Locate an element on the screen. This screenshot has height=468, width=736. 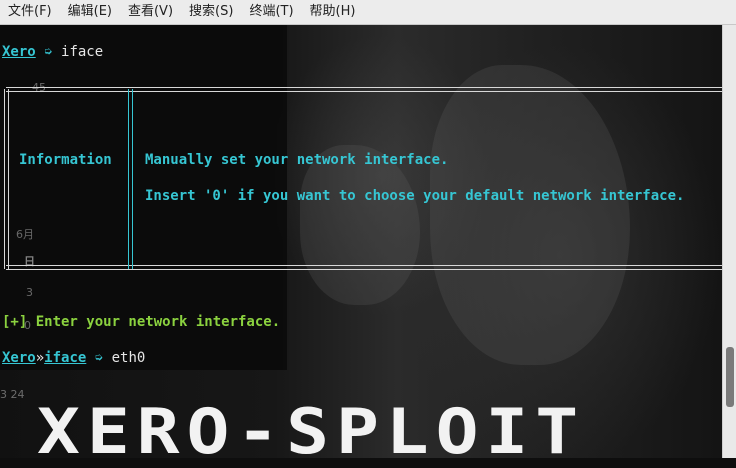
info-box-bottom-border is located at coordinates (364, 267).